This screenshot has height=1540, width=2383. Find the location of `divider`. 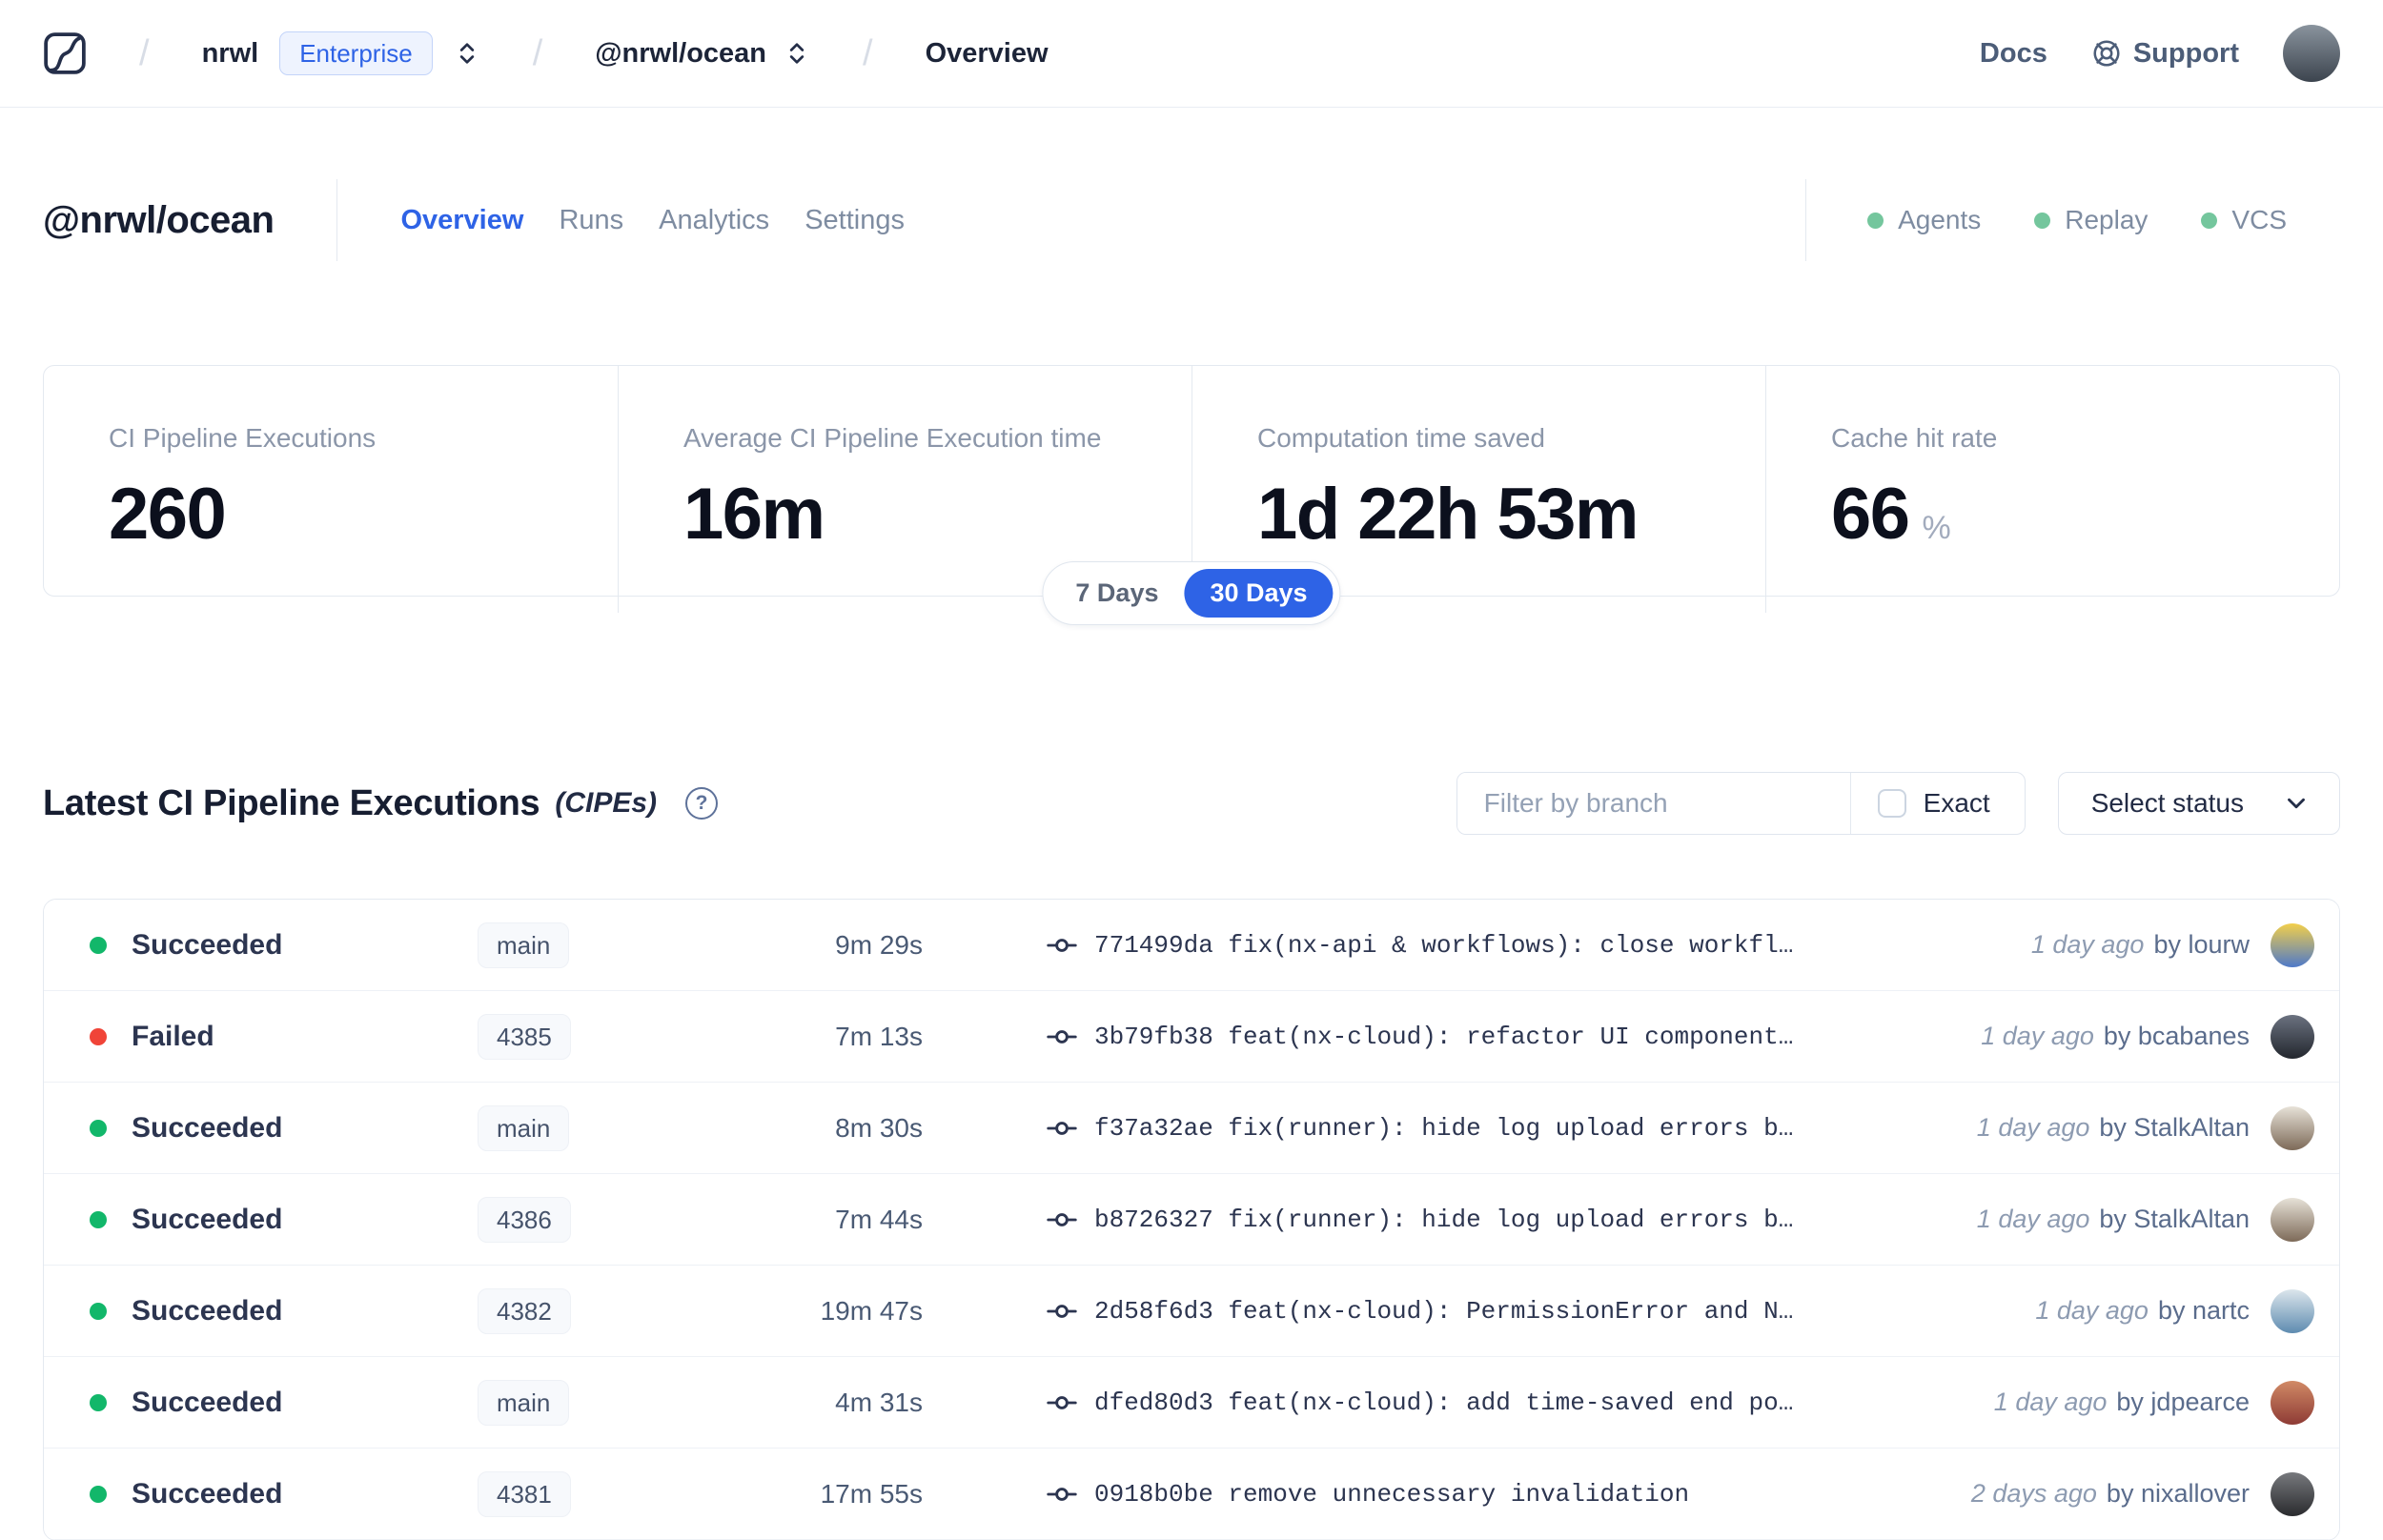

divider is located at coordinates (337, 220).